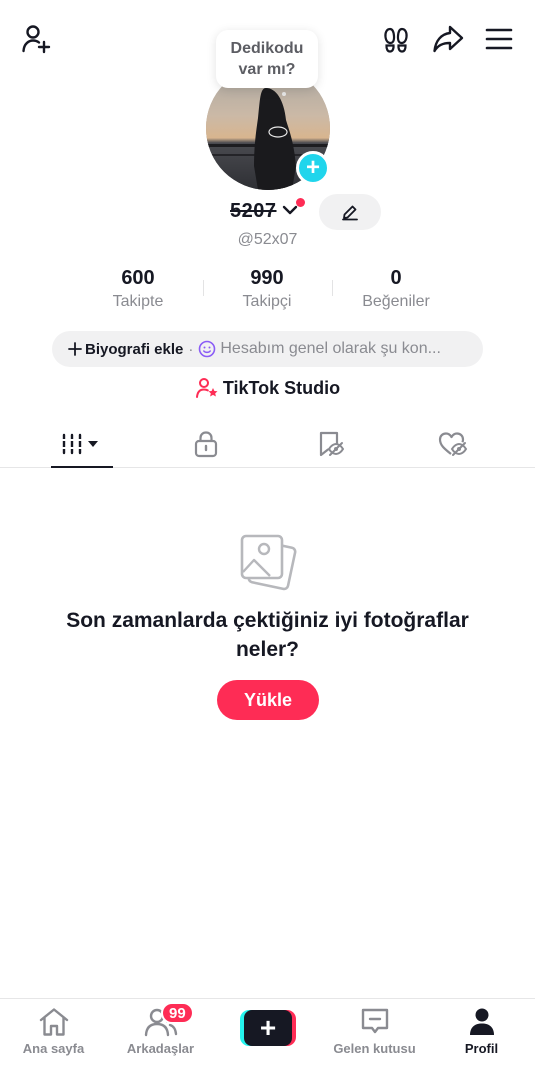 Image resolution: width=535 pixels, height=1080 pixels. What do you see at coordinates (207, 349) in the screenshot?
I see `smiley-icon` at bounding box center [207, 349].